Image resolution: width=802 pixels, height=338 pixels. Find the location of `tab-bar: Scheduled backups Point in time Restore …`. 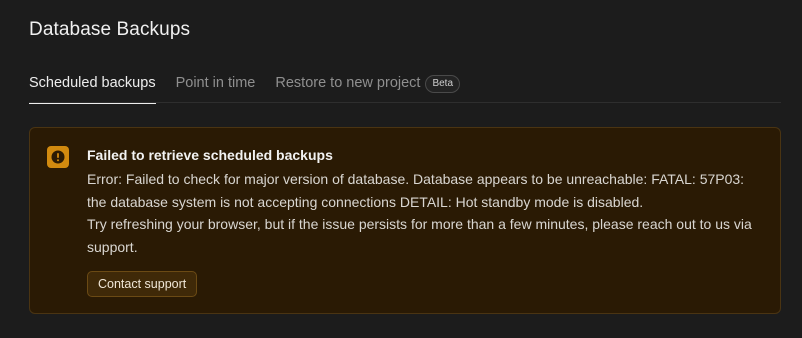

tab-bar: Scheduled backups Point in time Restore … is located at coordinates (405, 88).